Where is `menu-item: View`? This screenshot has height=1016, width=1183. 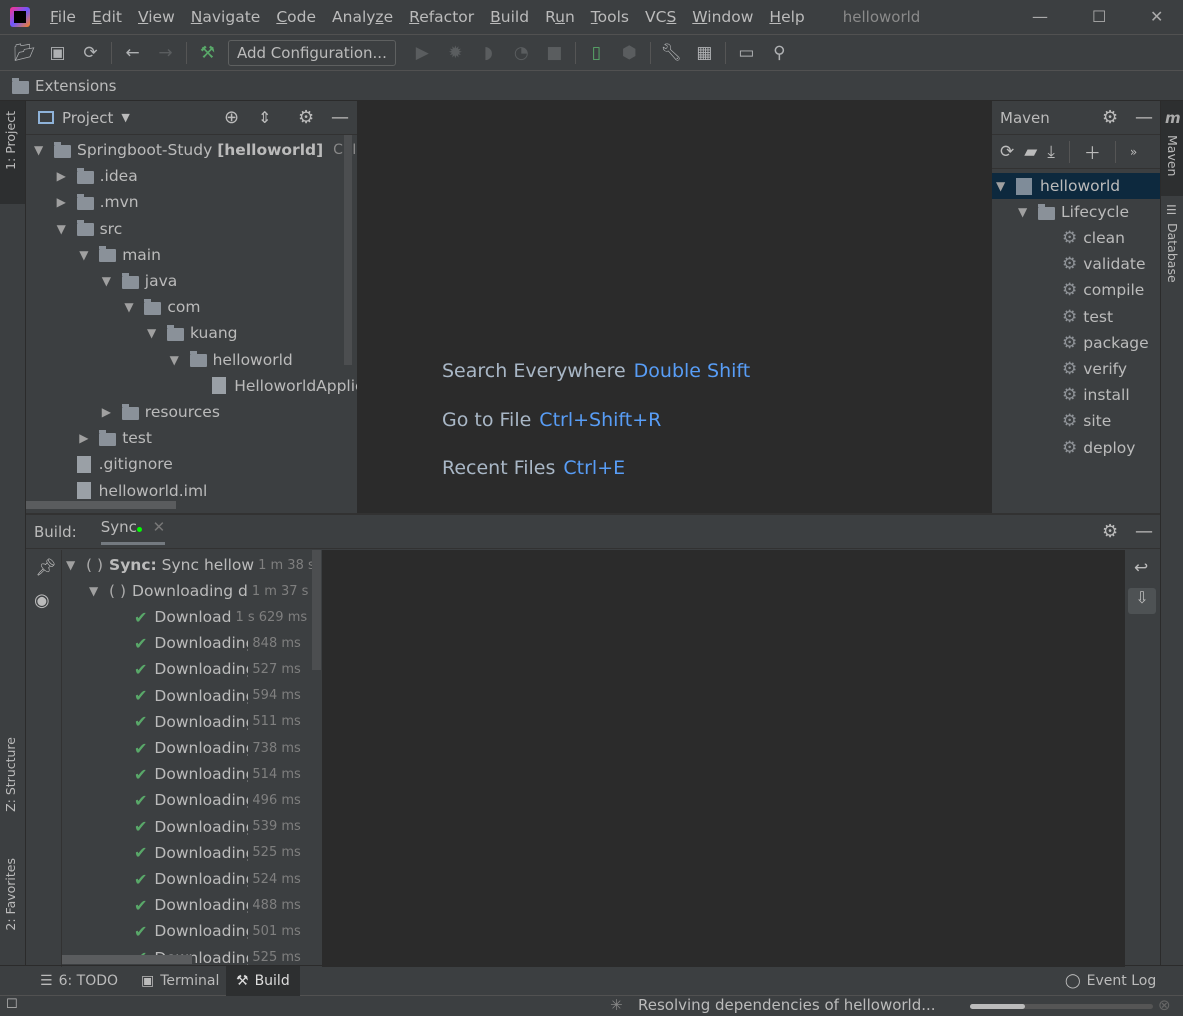 menu-item: View is located at coordinates (156, 17).